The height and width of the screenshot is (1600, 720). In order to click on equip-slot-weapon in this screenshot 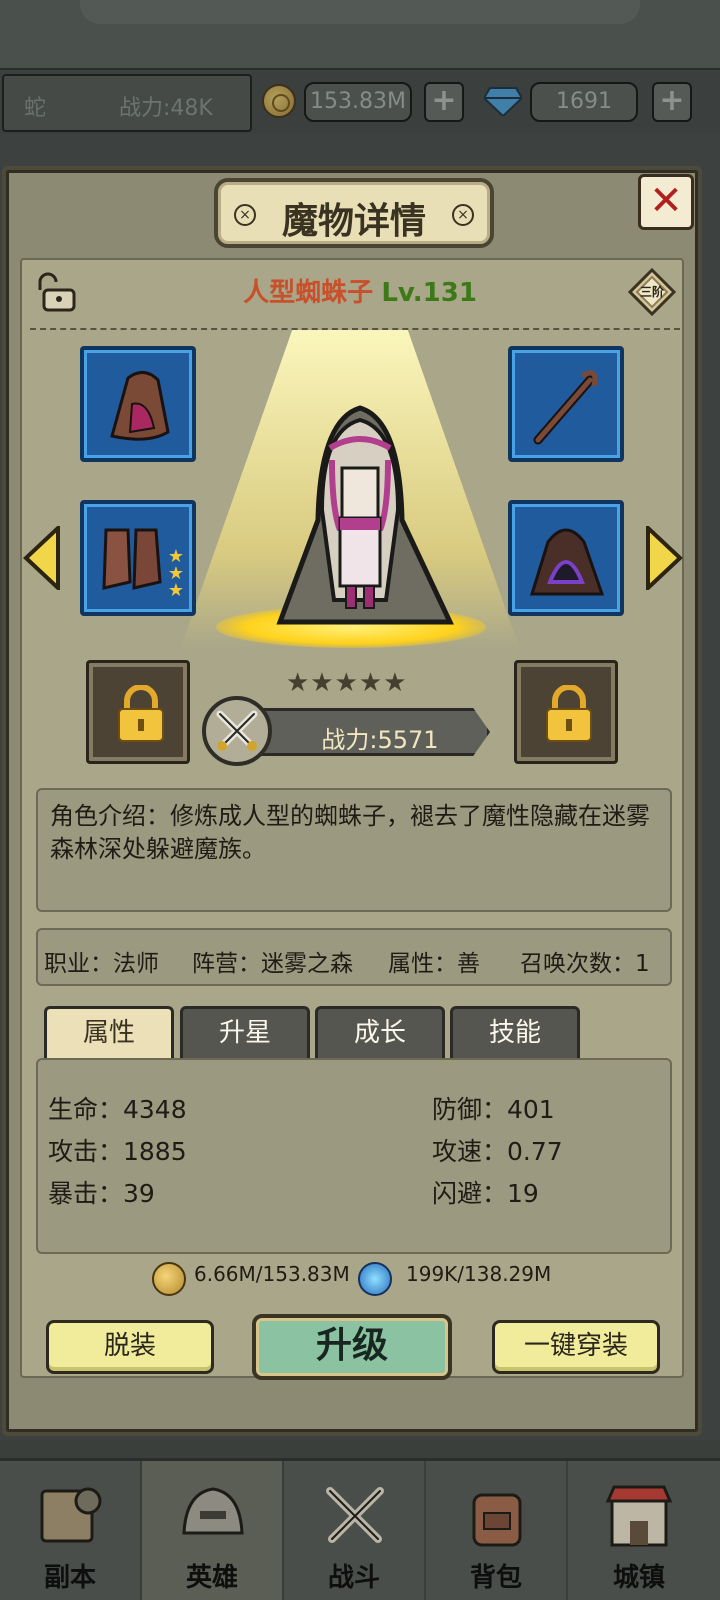, I will do `click(566, 404)`.